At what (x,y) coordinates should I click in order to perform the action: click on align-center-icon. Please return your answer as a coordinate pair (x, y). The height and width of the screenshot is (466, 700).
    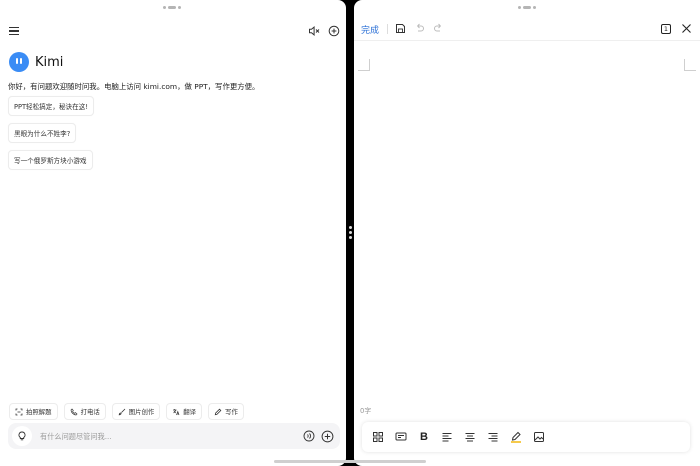
    Looking at the image, I should click on (470, 437).